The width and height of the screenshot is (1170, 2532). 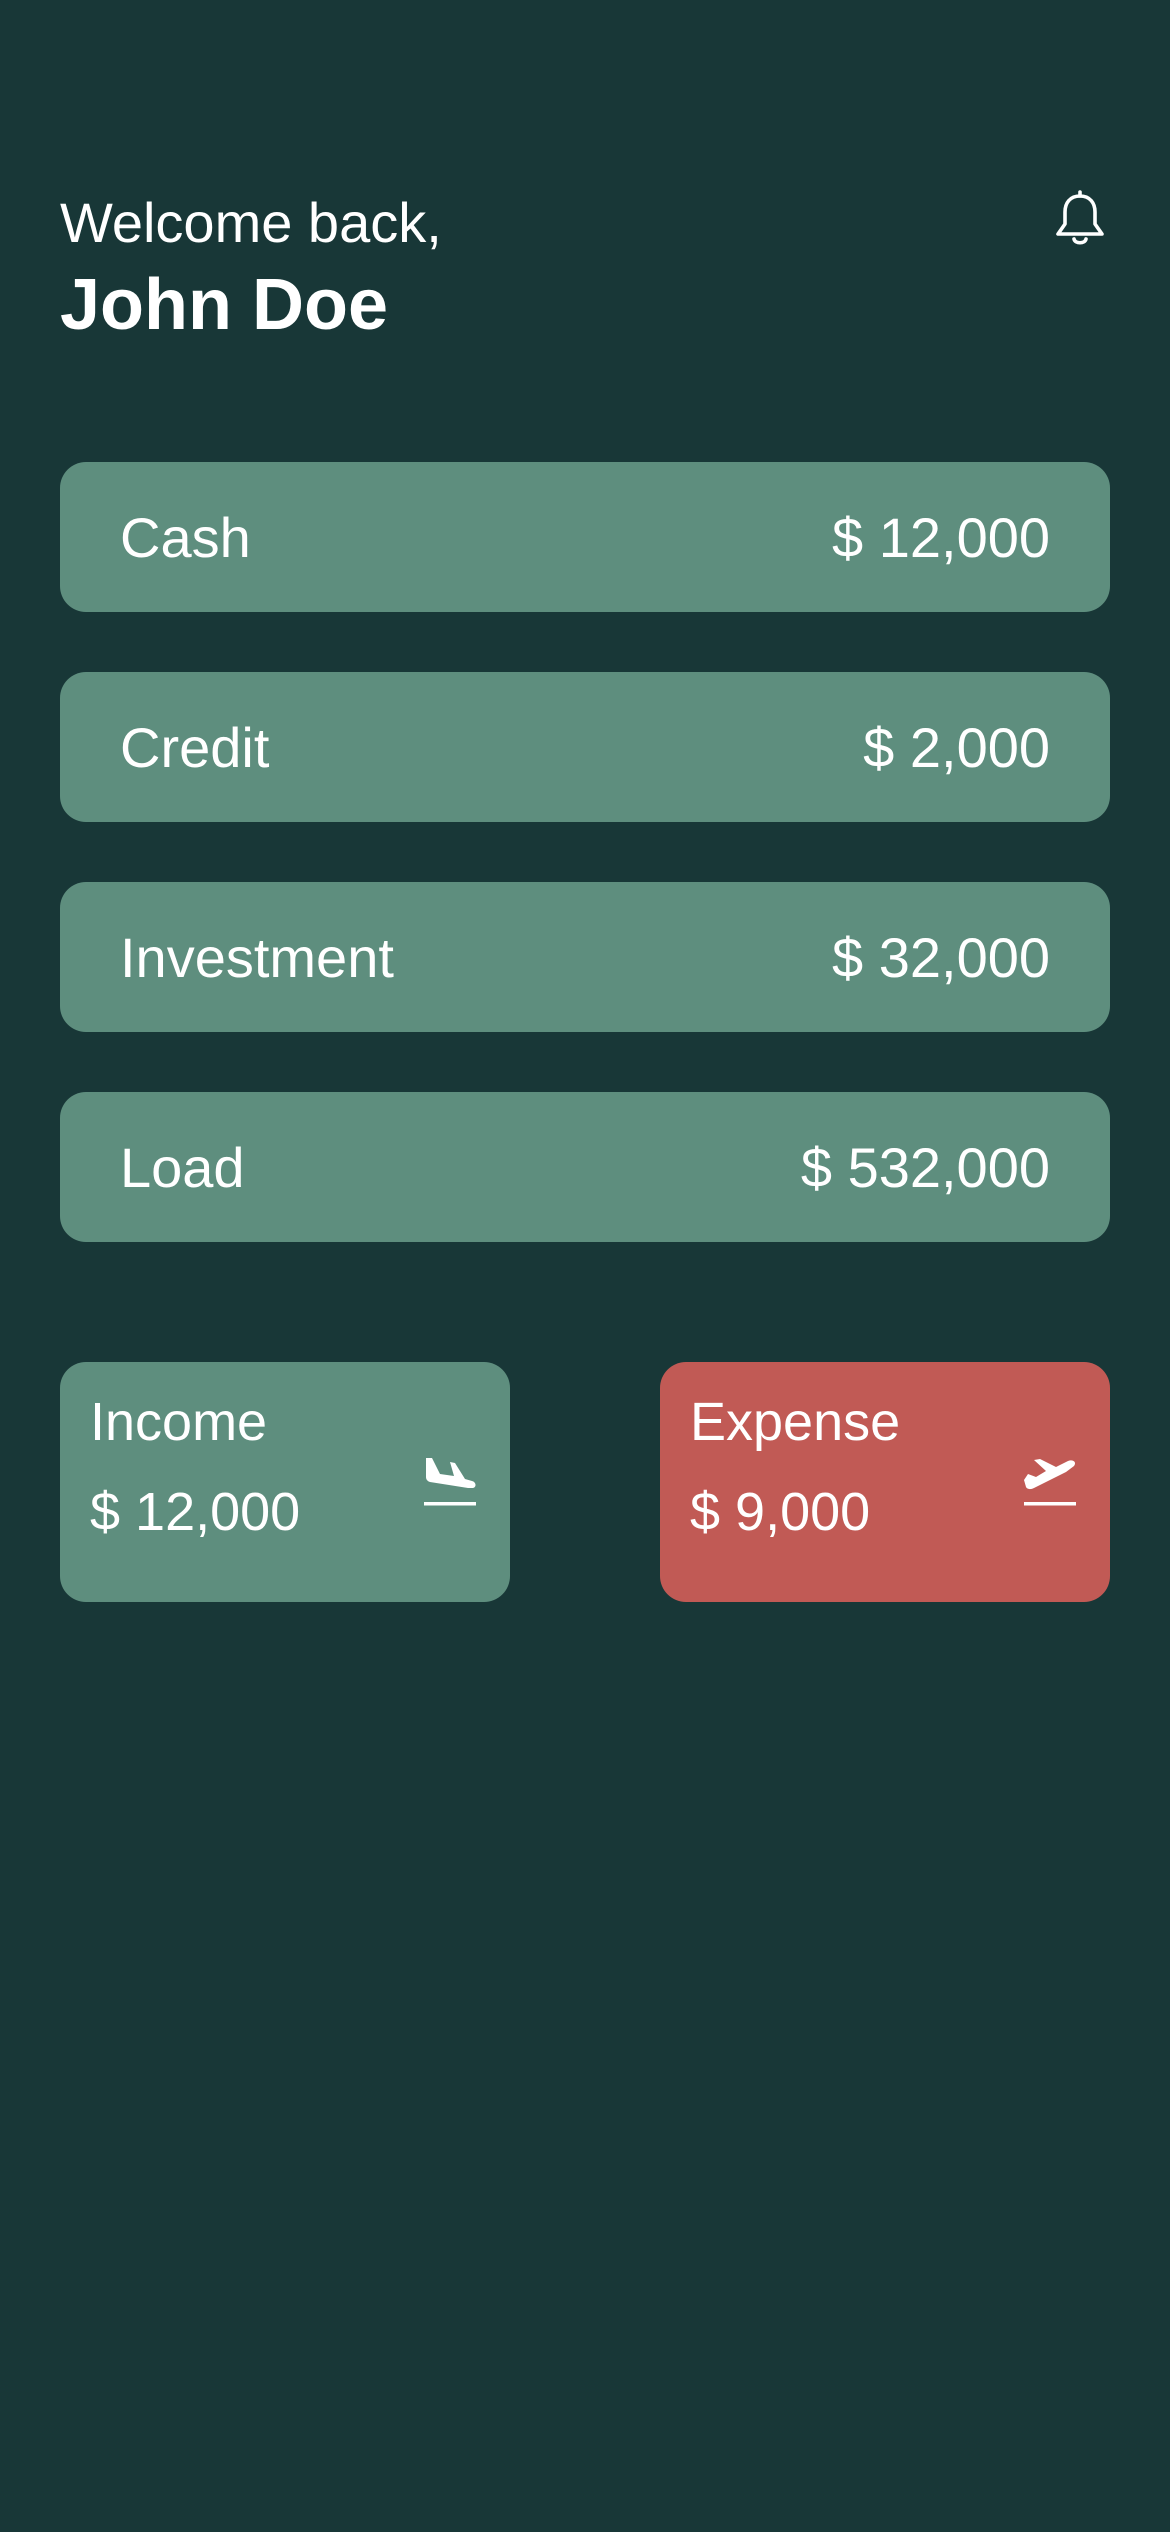 What do you see at coordinates (585, 1167) in the screenshot?
I see `account-row-load: Load $ 532,000` at bounding box center [585, 1167].